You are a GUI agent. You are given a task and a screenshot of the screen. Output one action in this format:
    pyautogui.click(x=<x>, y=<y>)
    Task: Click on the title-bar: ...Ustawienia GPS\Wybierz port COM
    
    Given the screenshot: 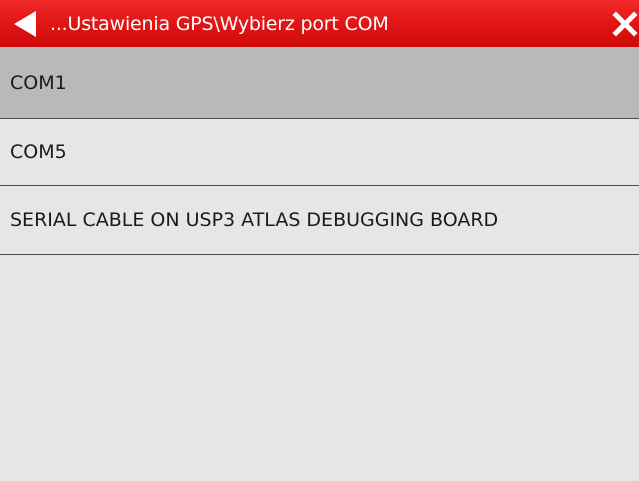 What is the action you would take?
    pyautogui.click(x=319, y=23)
    